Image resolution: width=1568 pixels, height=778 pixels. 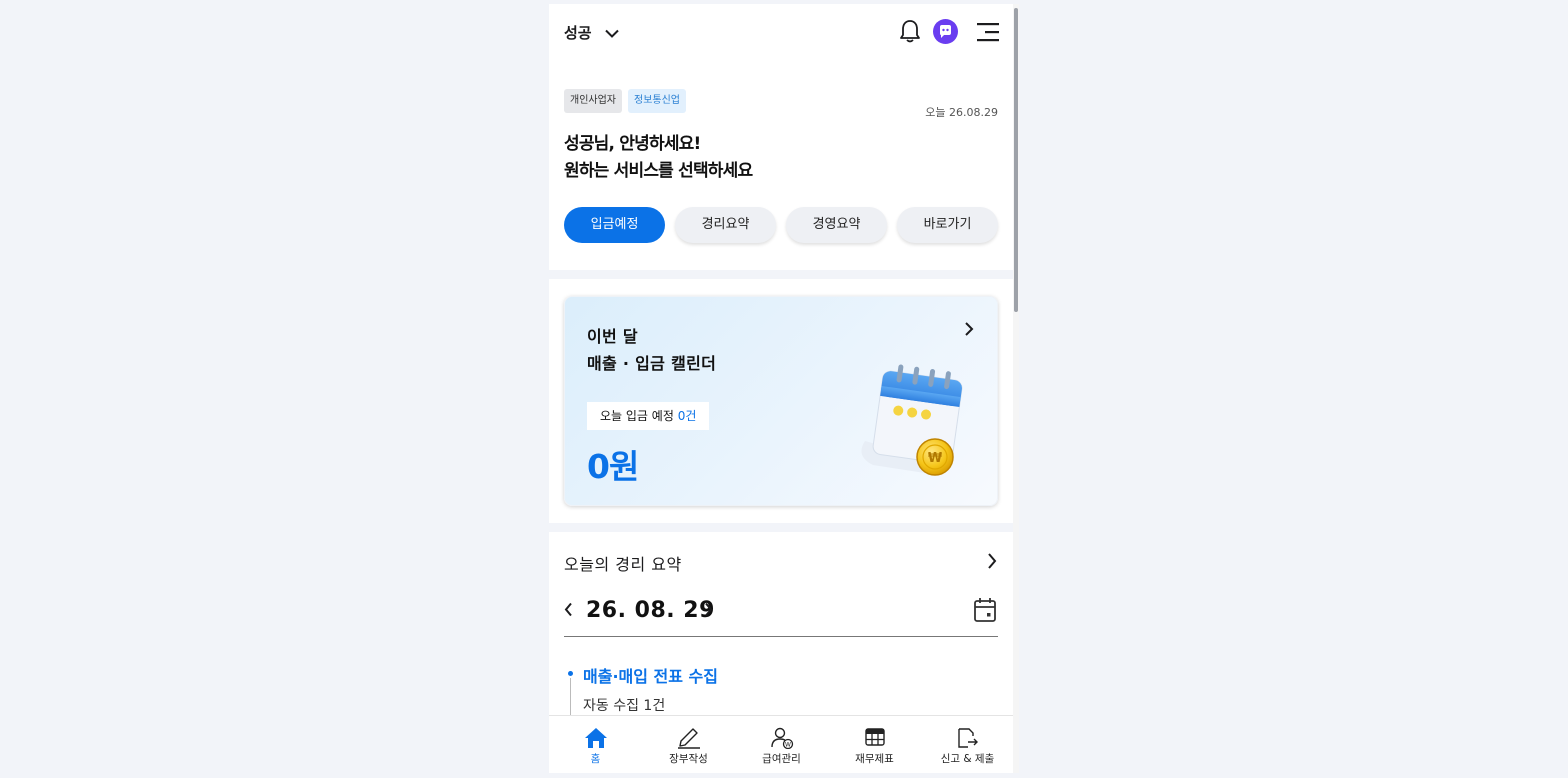 What do you see at coordinates (624, 706) in the screenshot?
I see `timeline-item-sub: 자동 수집 1건` at bounding box center [624, 706].